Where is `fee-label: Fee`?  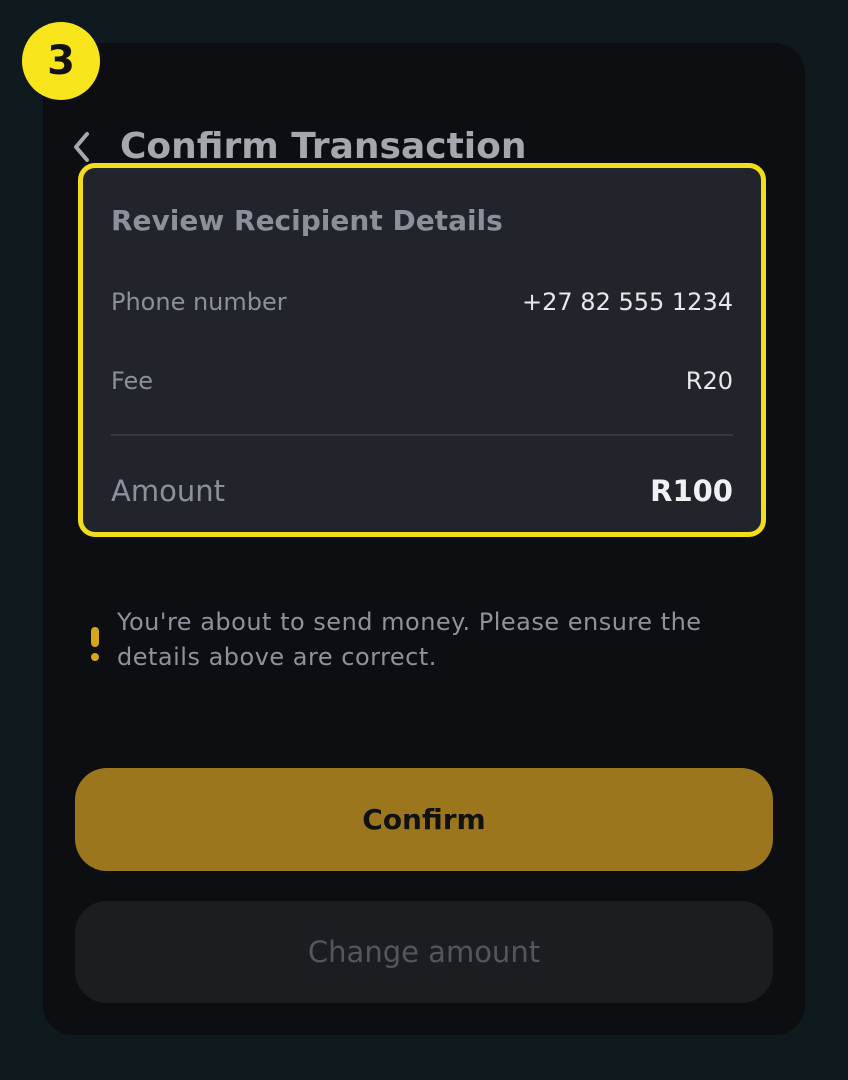
fee-label: Fee is located at coordinates (132, 381).